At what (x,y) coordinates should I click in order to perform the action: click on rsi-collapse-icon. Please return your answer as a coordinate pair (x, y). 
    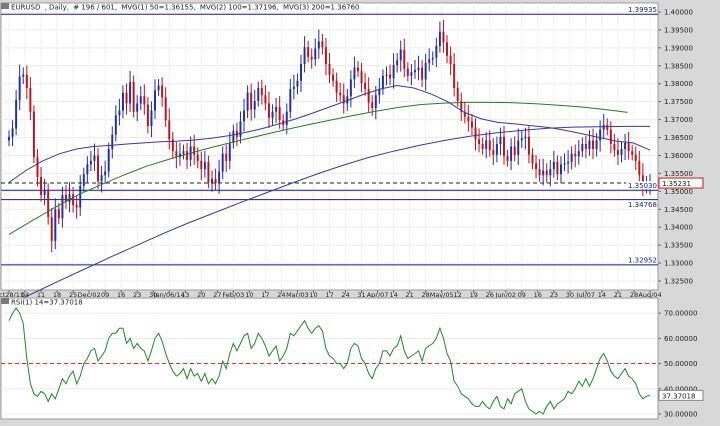
    Looking at the image, I should click on (5, 301).